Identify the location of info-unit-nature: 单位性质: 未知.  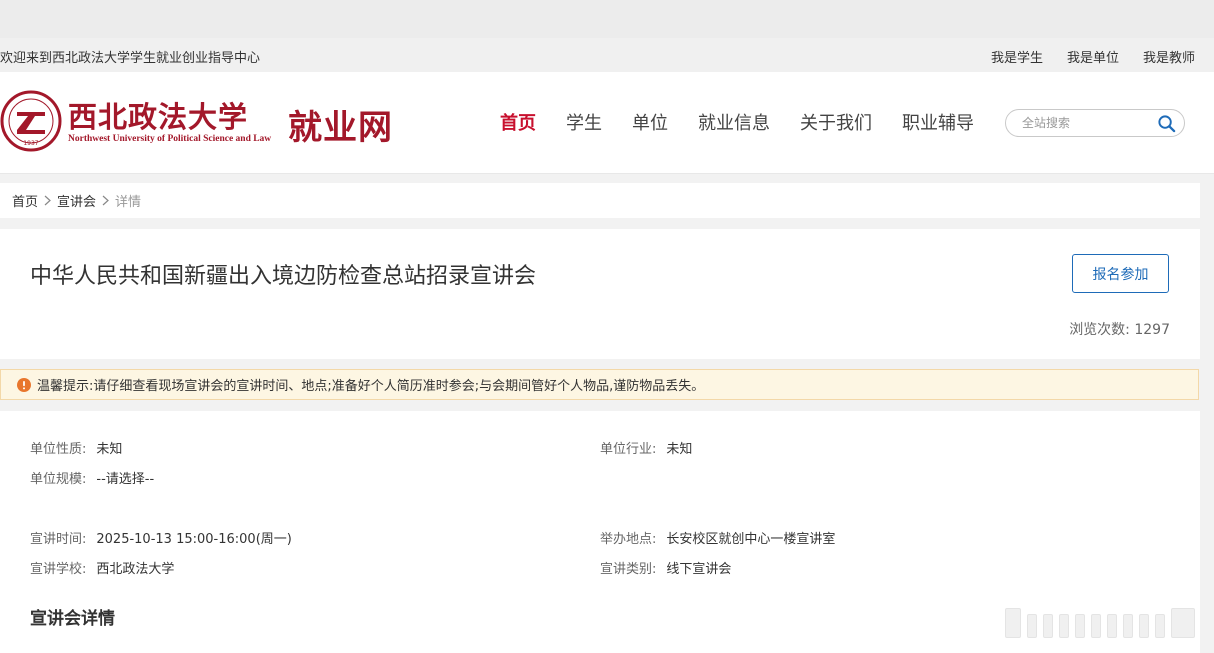
(76, 447).